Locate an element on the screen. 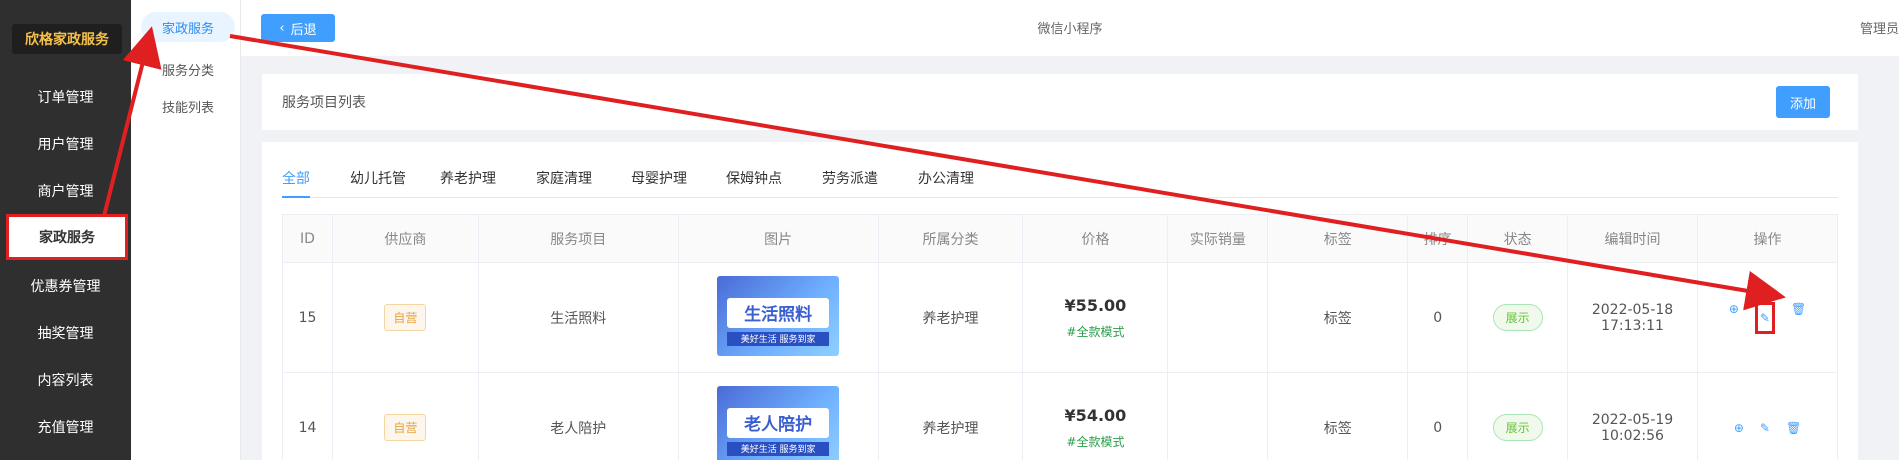 The image size is (1899, 460). column-header: 排序 is located at coordinates (1438, 238).